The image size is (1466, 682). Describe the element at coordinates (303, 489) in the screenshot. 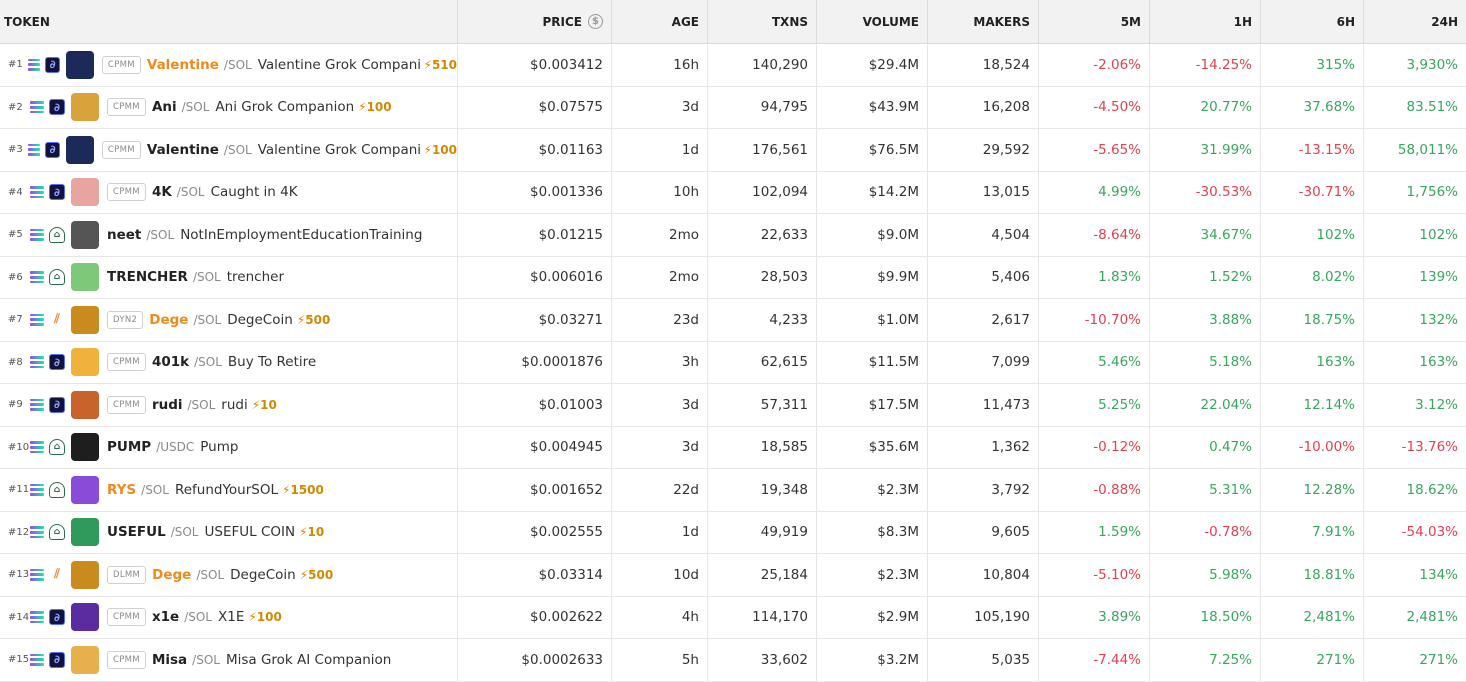

I see `boost-badge: ⚡1500` at that location.